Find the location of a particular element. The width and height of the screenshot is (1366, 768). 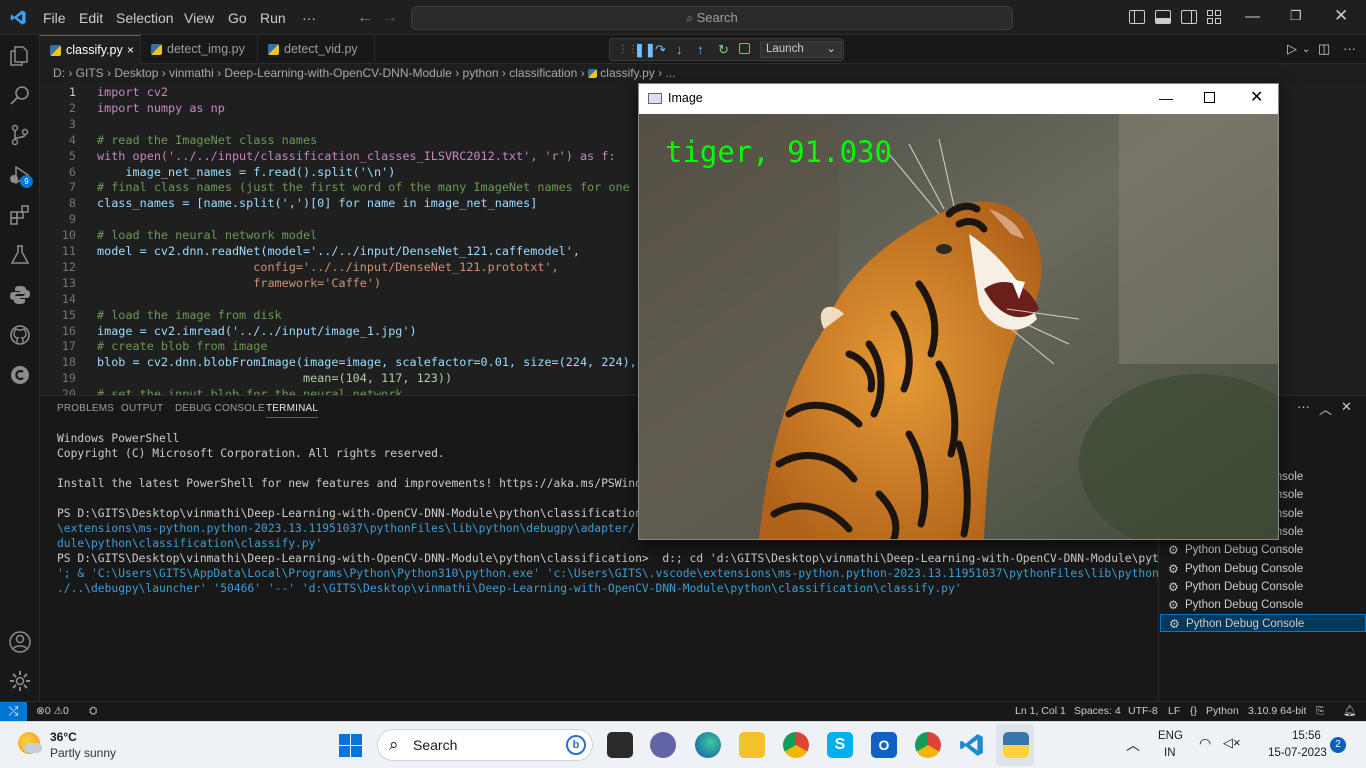

launch-config-select: Launch ⌄ is located at coordinates (801, 49).